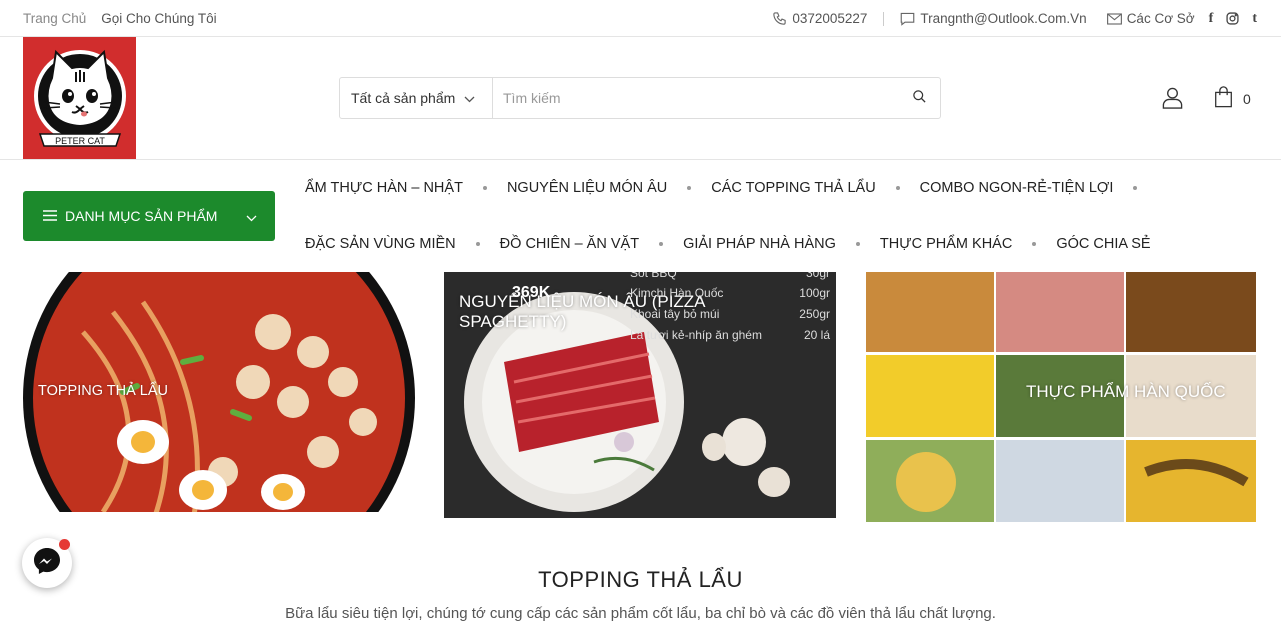 Image resolution: width=1281 pixels, height=641 pixels. Describe the element at coordinates (531, 292) in the screenshot. I see `combo-price: 369K` at that location.